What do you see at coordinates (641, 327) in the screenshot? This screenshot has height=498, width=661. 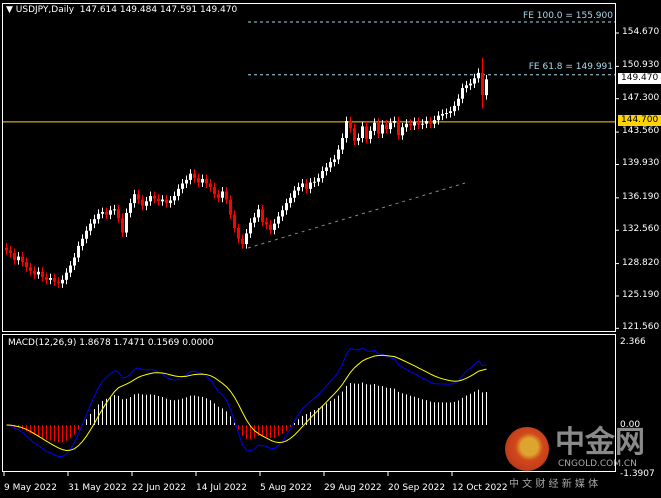 I see `price-tick-label: 121.560` at bounding box center [641, 327].